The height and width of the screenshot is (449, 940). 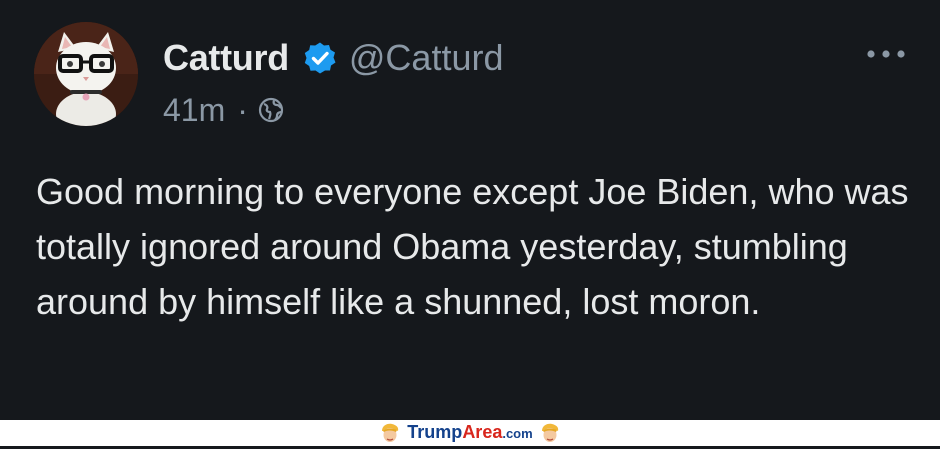 I want to click on tweet-meta: 41m ·, so click(x=223, y=110).